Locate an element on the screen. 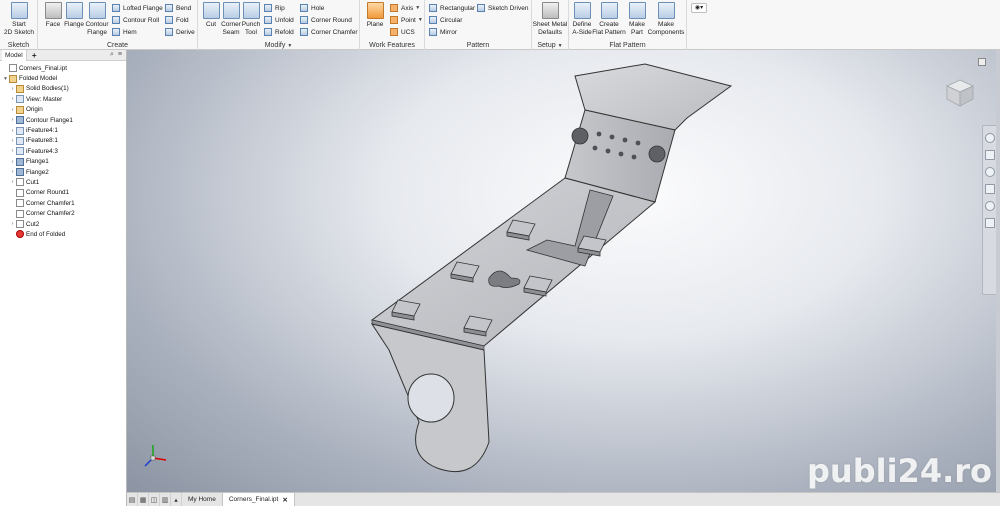 This screenshot has height=506, width=1000. ribbon-options-dropdown: ◉▾ is located at coordinates (699, 8).